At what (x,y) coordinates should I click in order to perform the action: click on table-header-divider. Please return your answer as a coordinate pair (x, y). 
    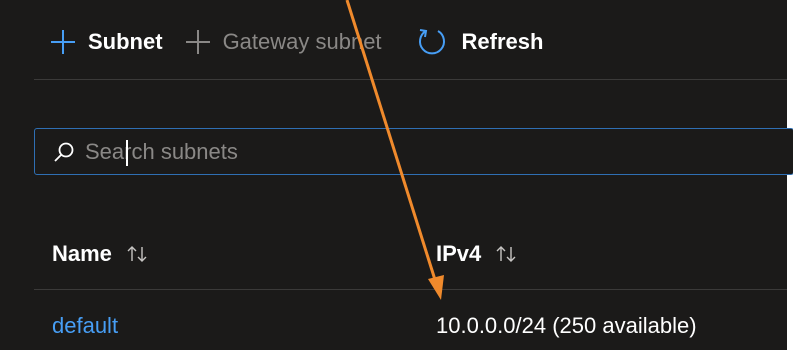
    Looking at the image, I should click on (410, 289).